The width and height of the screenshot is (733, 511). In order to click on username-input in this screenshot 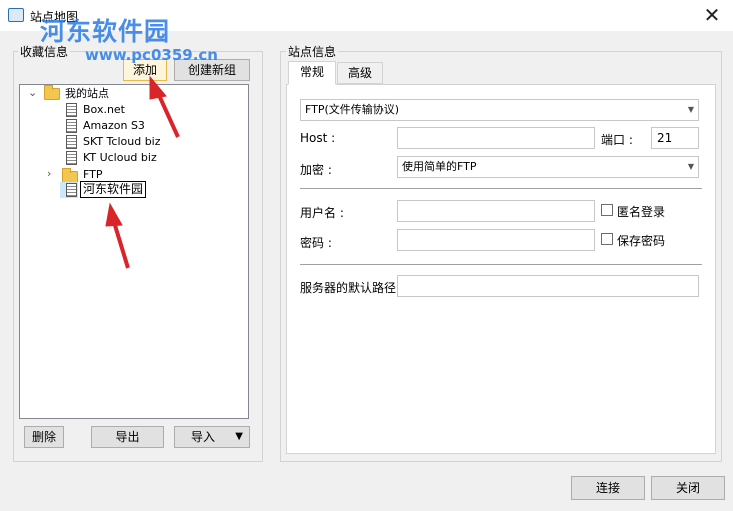, I will do `click(496, 211)`.